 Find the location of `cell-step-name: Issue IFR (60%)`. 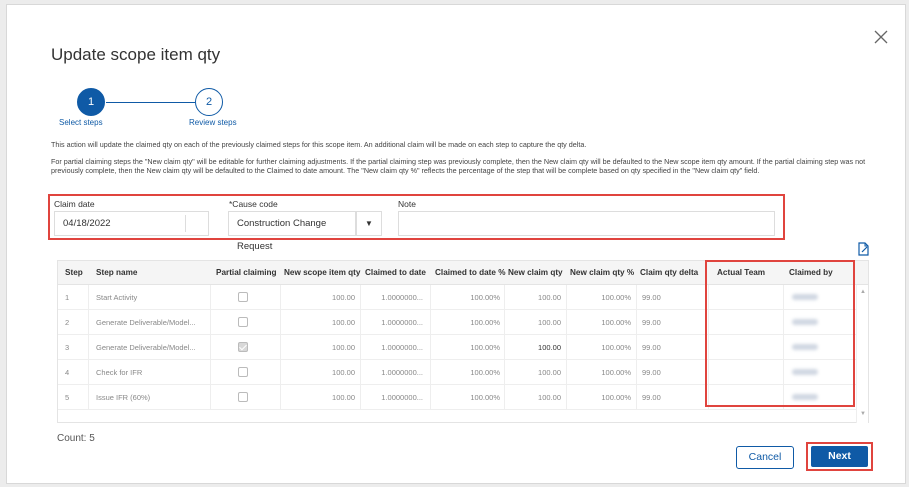

cell-step-name: Issue IFR (60%) is located at coordinates (123, 397).